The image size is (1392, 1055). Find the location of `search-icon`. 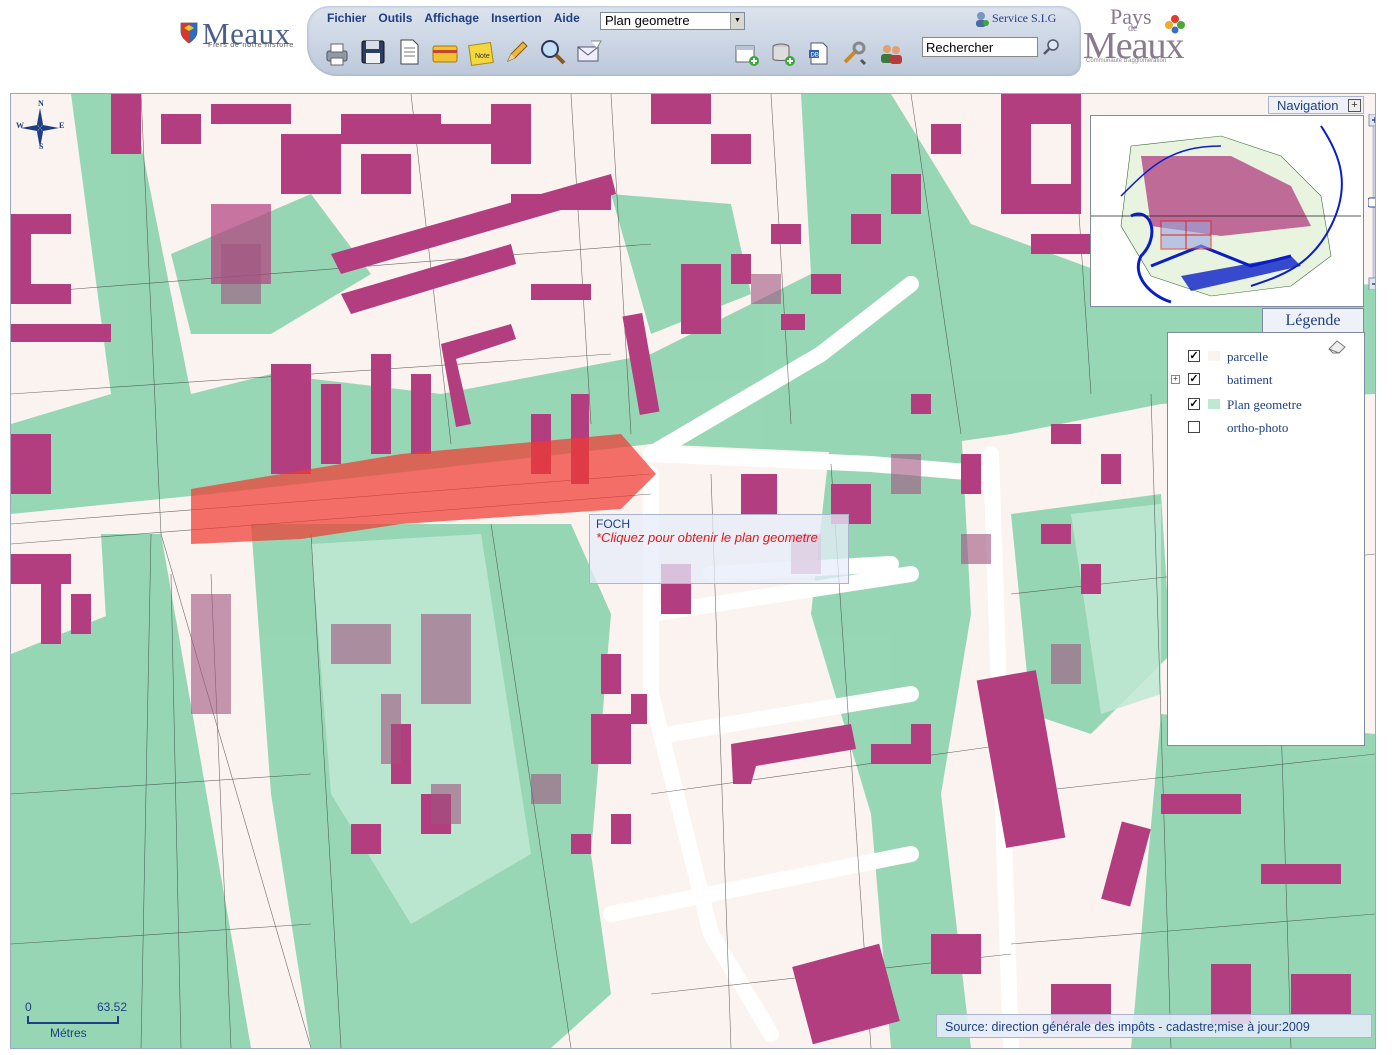

search-icon is located at coordinates (1052, 47).